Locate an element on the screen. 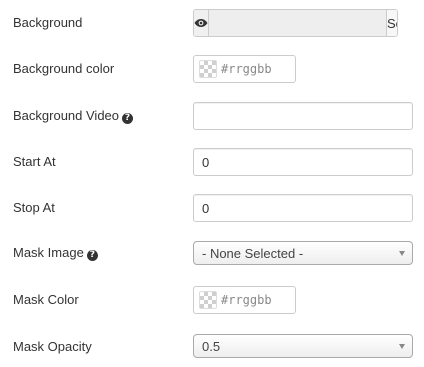  mask-color-input is located at coordinates (256, 300).